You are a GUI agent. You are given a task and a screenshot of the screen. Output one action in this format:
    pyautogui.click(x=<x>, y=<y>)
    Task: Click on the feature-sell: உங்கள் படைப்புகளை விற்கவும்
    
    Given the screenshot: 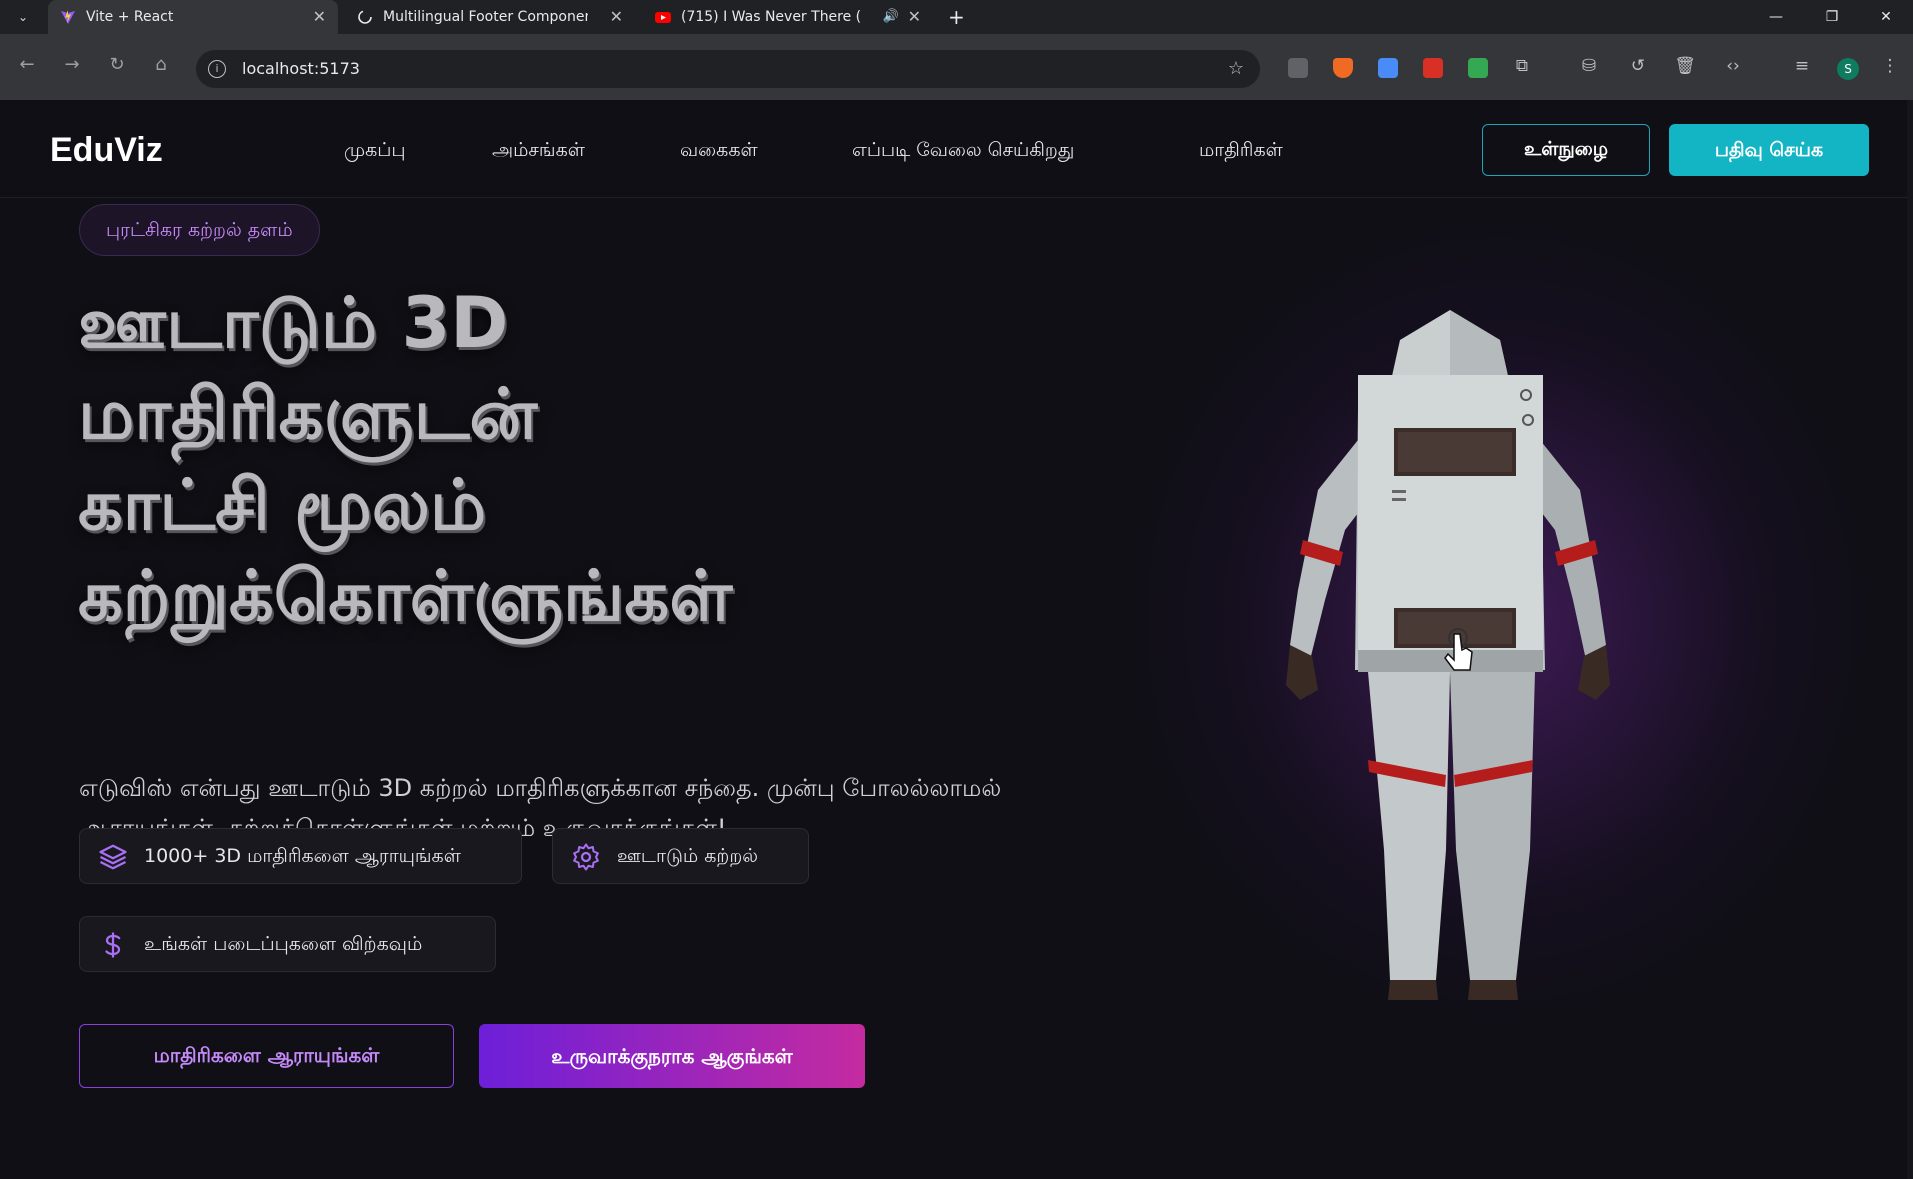 What is the action you would take?
    pyautogui.click(x=287, y=944)
    